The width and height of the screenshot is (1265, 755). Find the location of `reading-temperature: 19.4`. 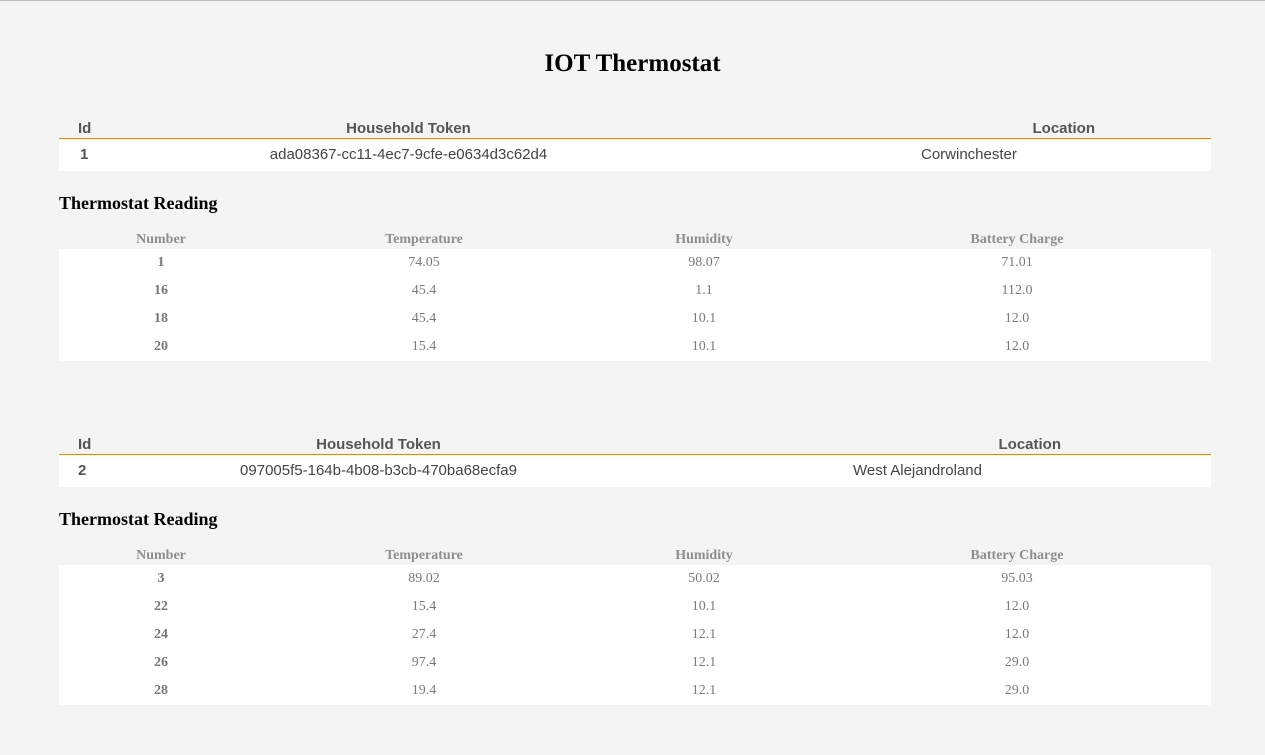

reading-temperature: 19.4 is located at coordinates (424, 691).